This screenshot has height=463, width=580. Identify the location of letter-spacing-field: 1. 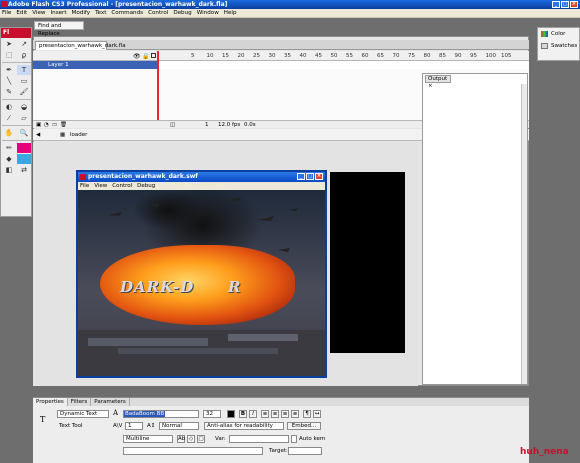
(134, 426).